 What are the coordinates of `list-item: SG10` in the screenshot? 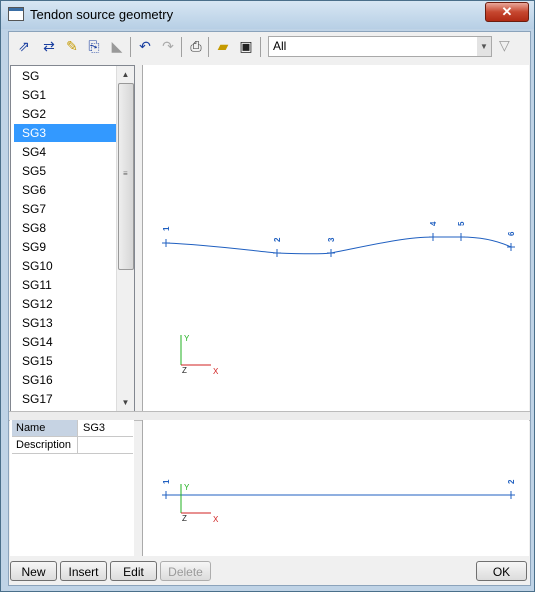 It's located at (66, 266).